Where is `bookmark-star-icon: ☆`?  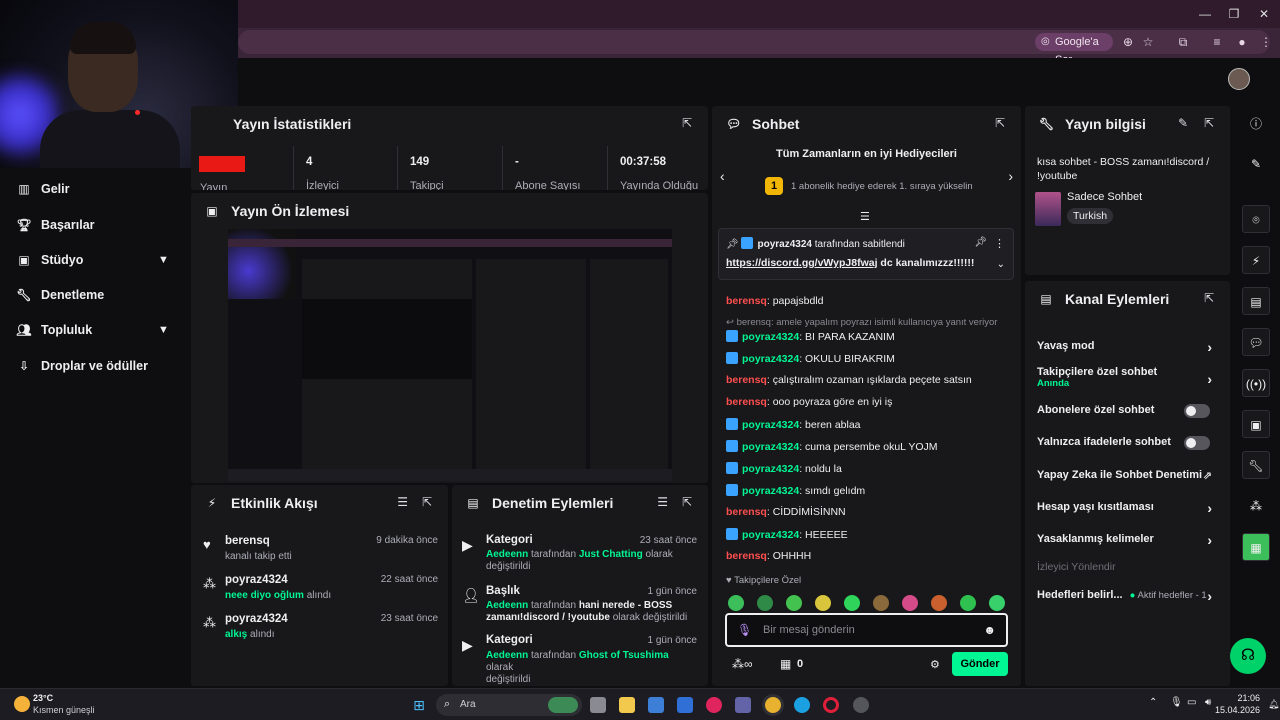
bookmark-star-icon: ☆ is located at coordinates (1148, 42).